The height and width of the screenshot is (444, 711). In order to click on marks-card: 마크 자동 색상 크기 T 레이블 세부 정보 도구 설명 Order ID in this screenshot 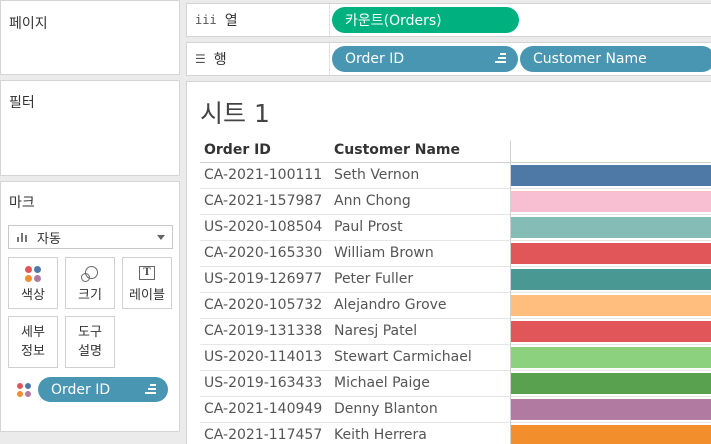, I will do `click(90, 306)`.